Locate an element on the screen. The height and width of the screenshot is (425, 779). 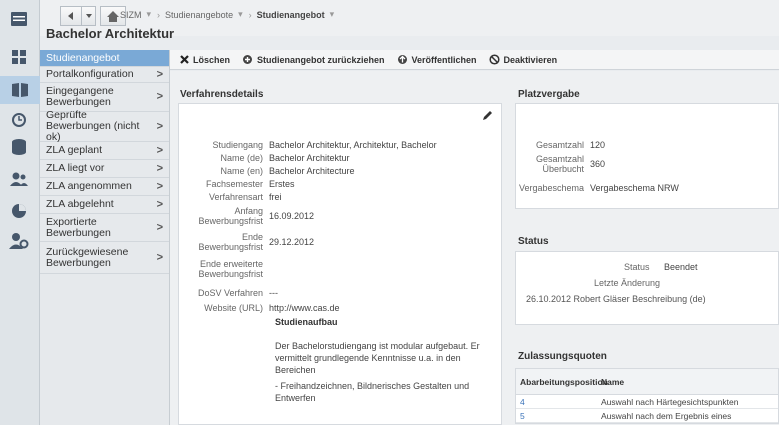
page-title: Bachelor Architektur is located at coordinates (110, 33).